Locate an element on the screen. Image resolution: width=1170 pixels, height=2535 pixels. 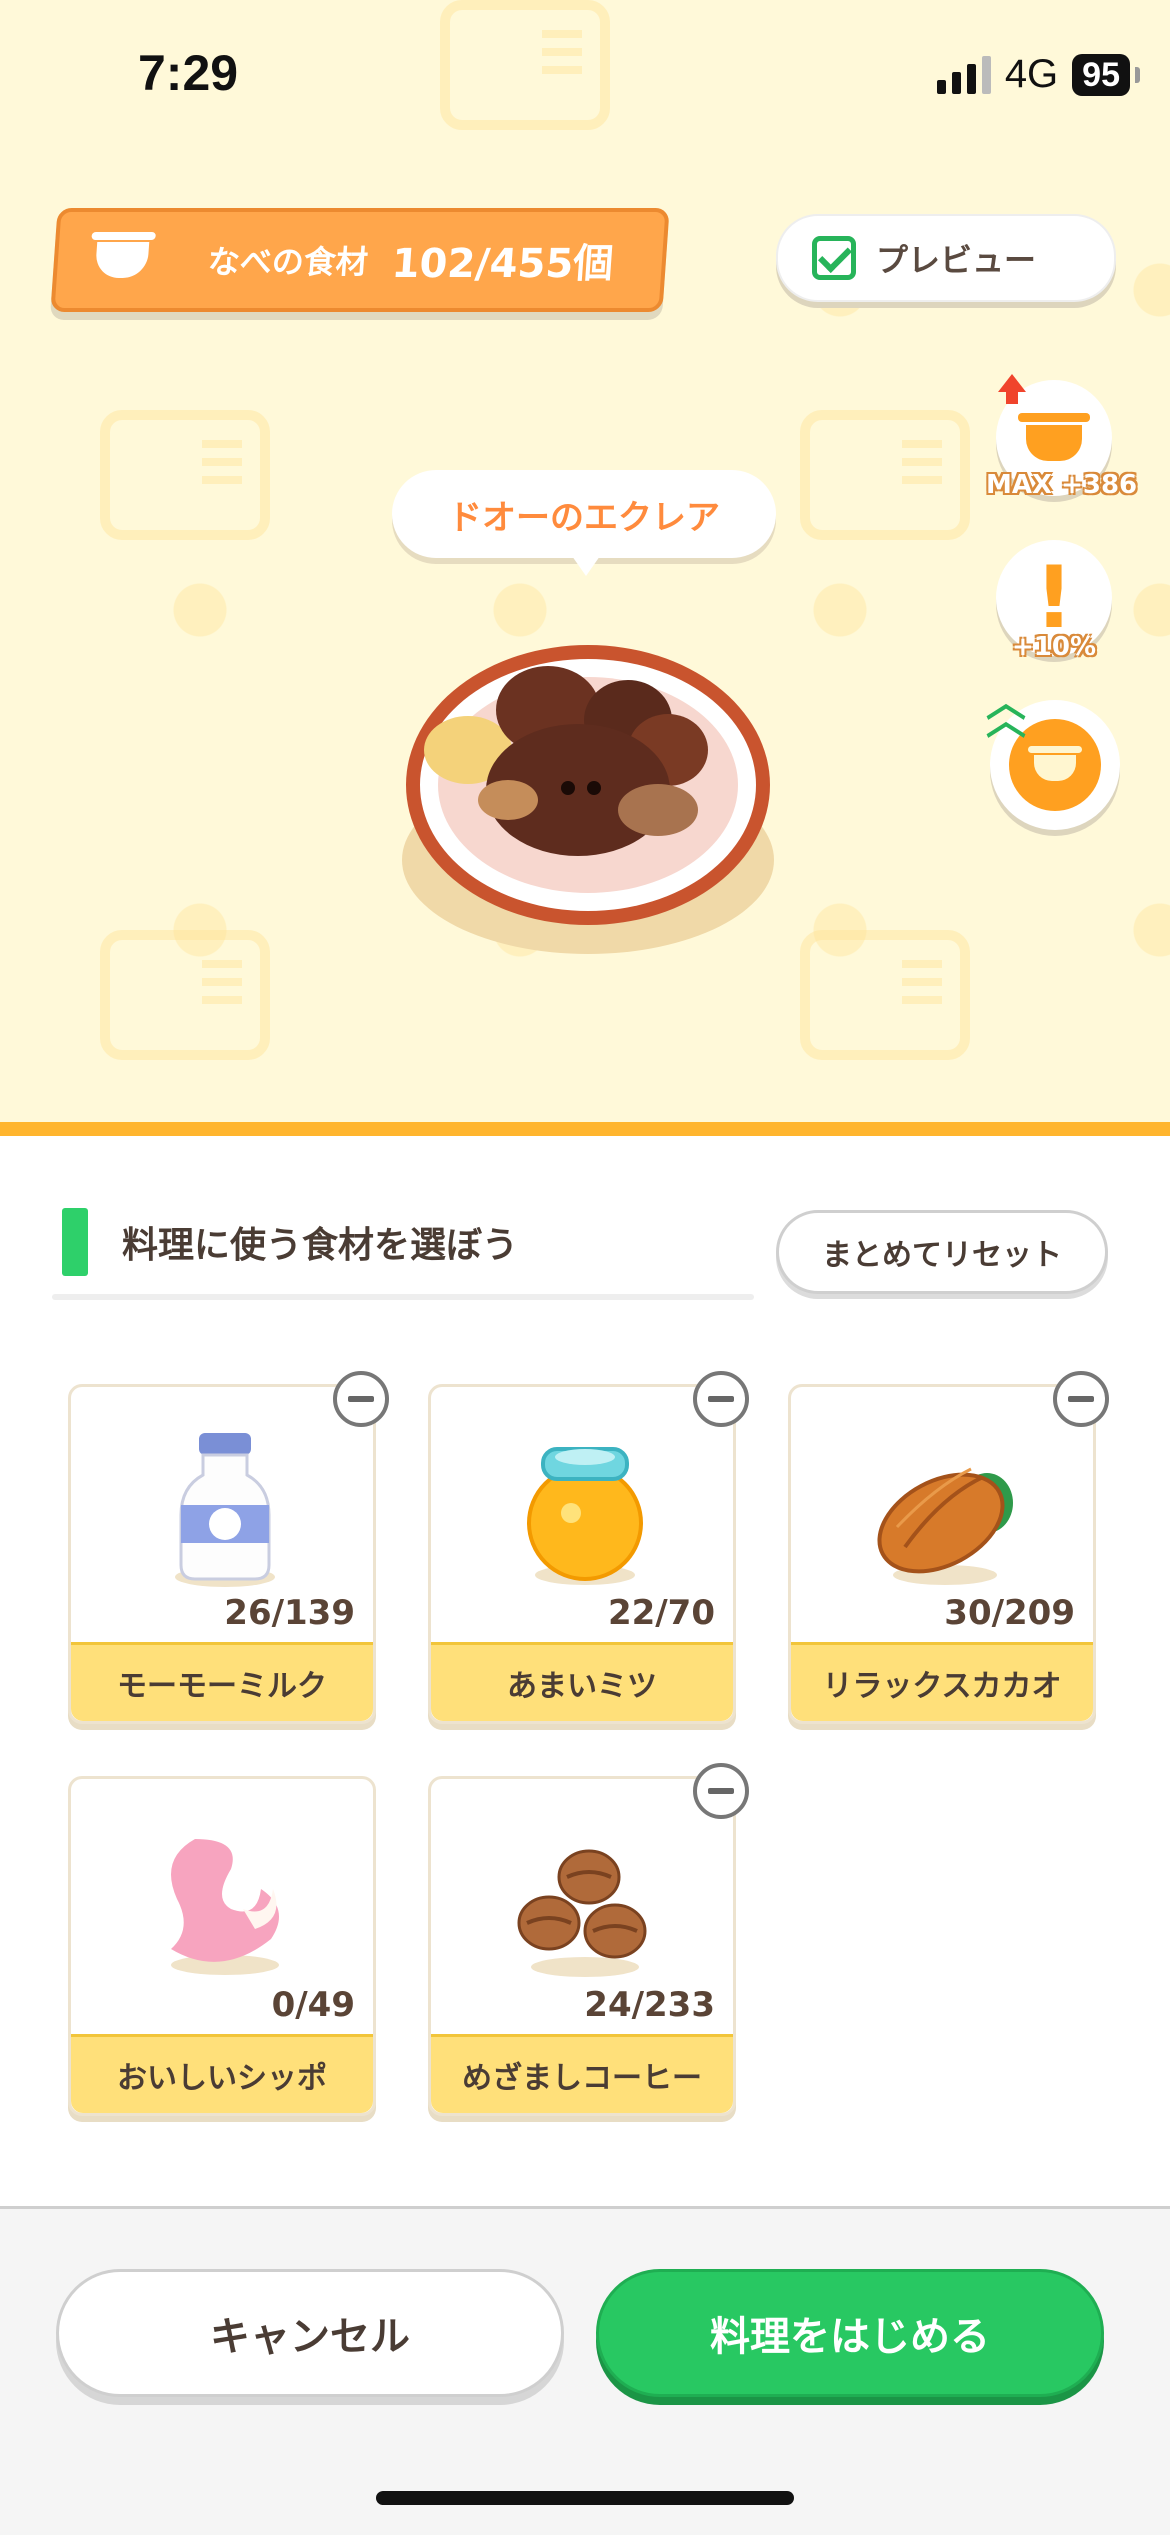
section-title: 料理に使う食材を選ぼう is located at coordinates (320, 1245).